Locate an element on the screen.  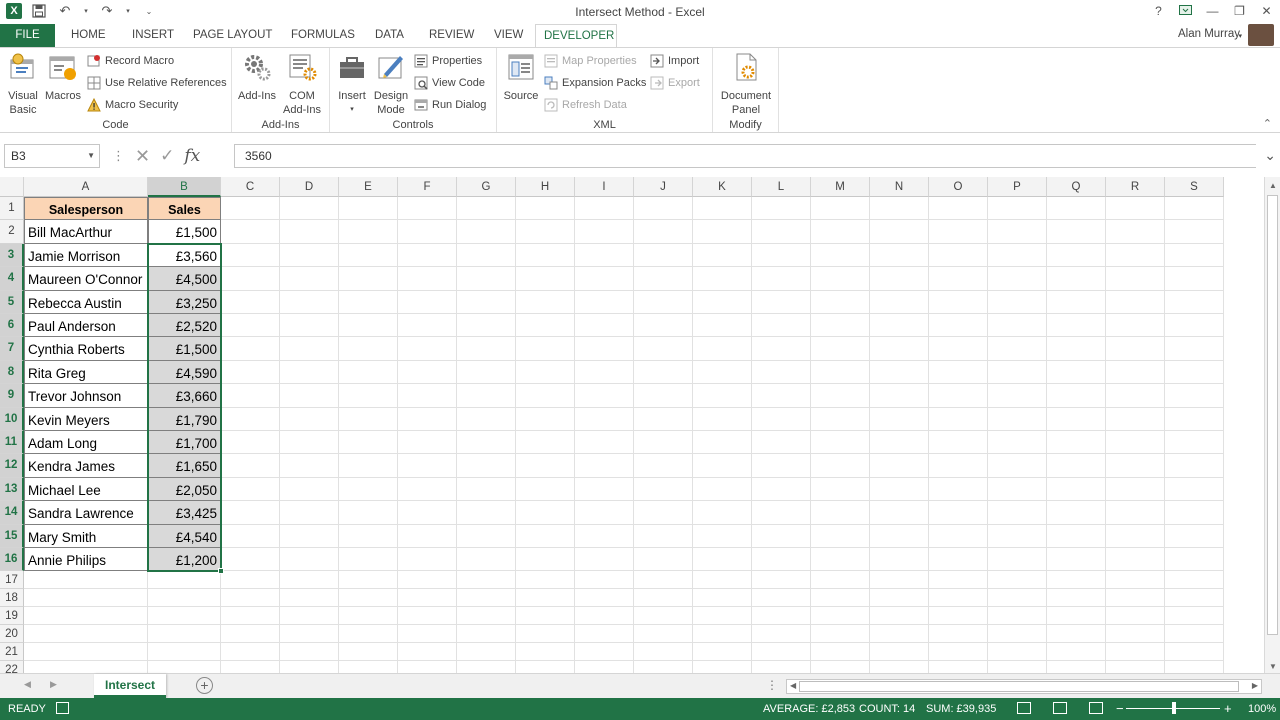
vertical-scroll-thumb is located at coordinates (1272, 415).